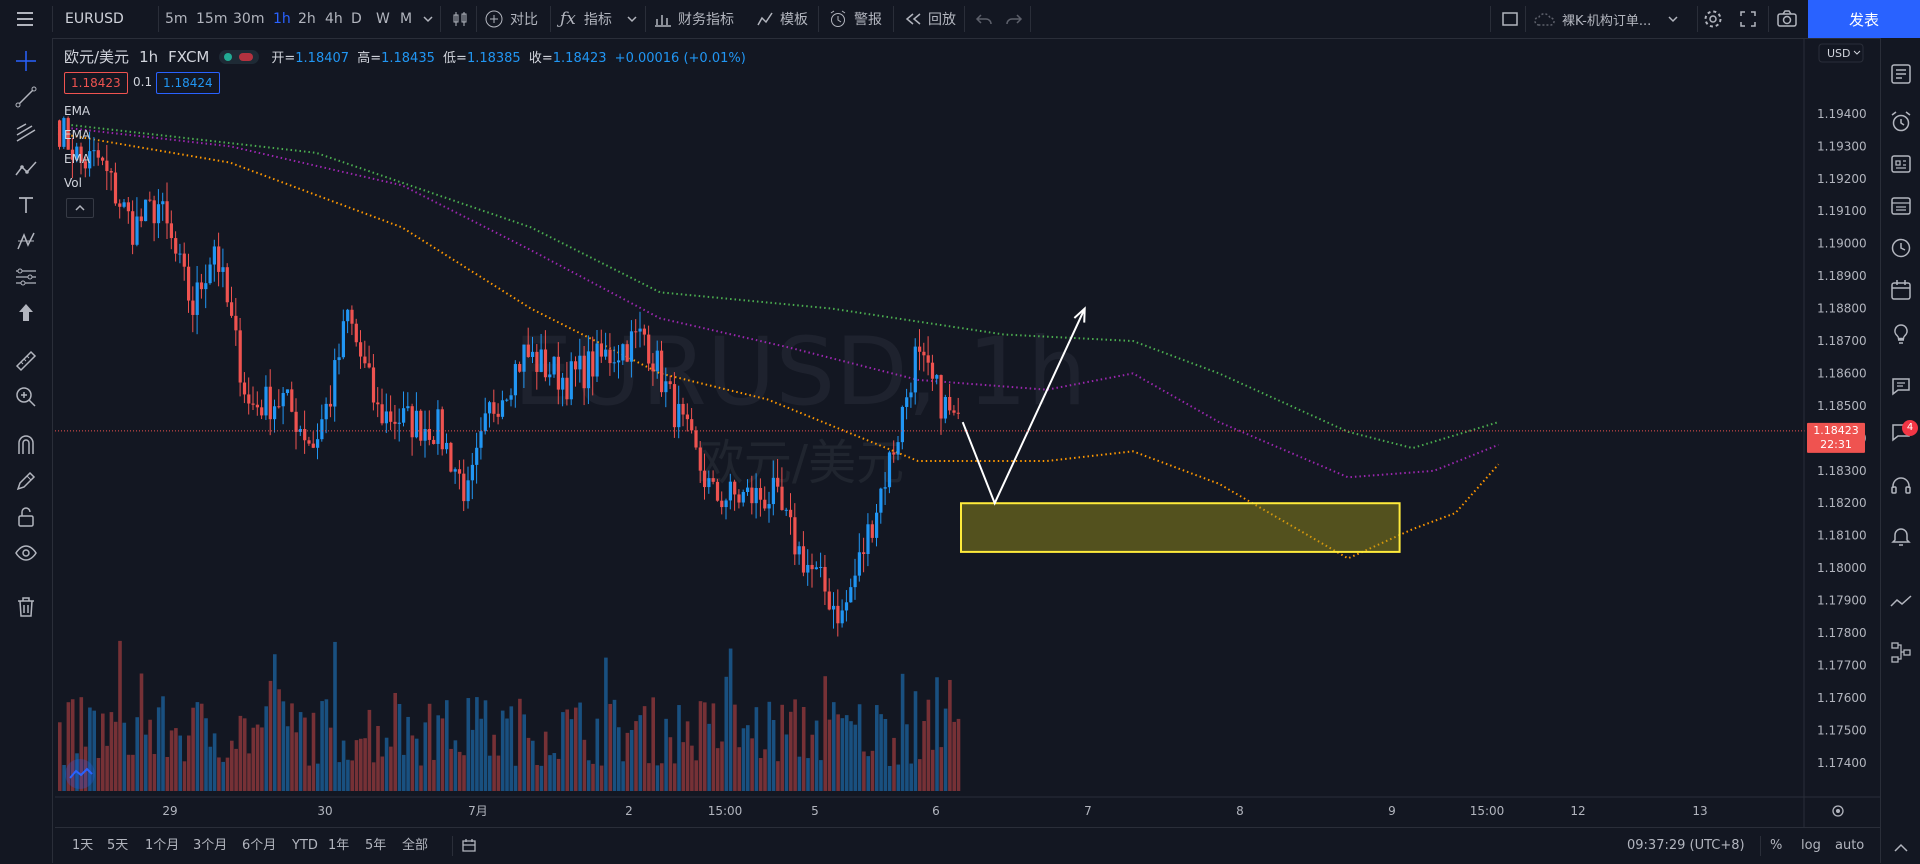  I want to click on timeframe-2h: 2h, so click(307, 19).